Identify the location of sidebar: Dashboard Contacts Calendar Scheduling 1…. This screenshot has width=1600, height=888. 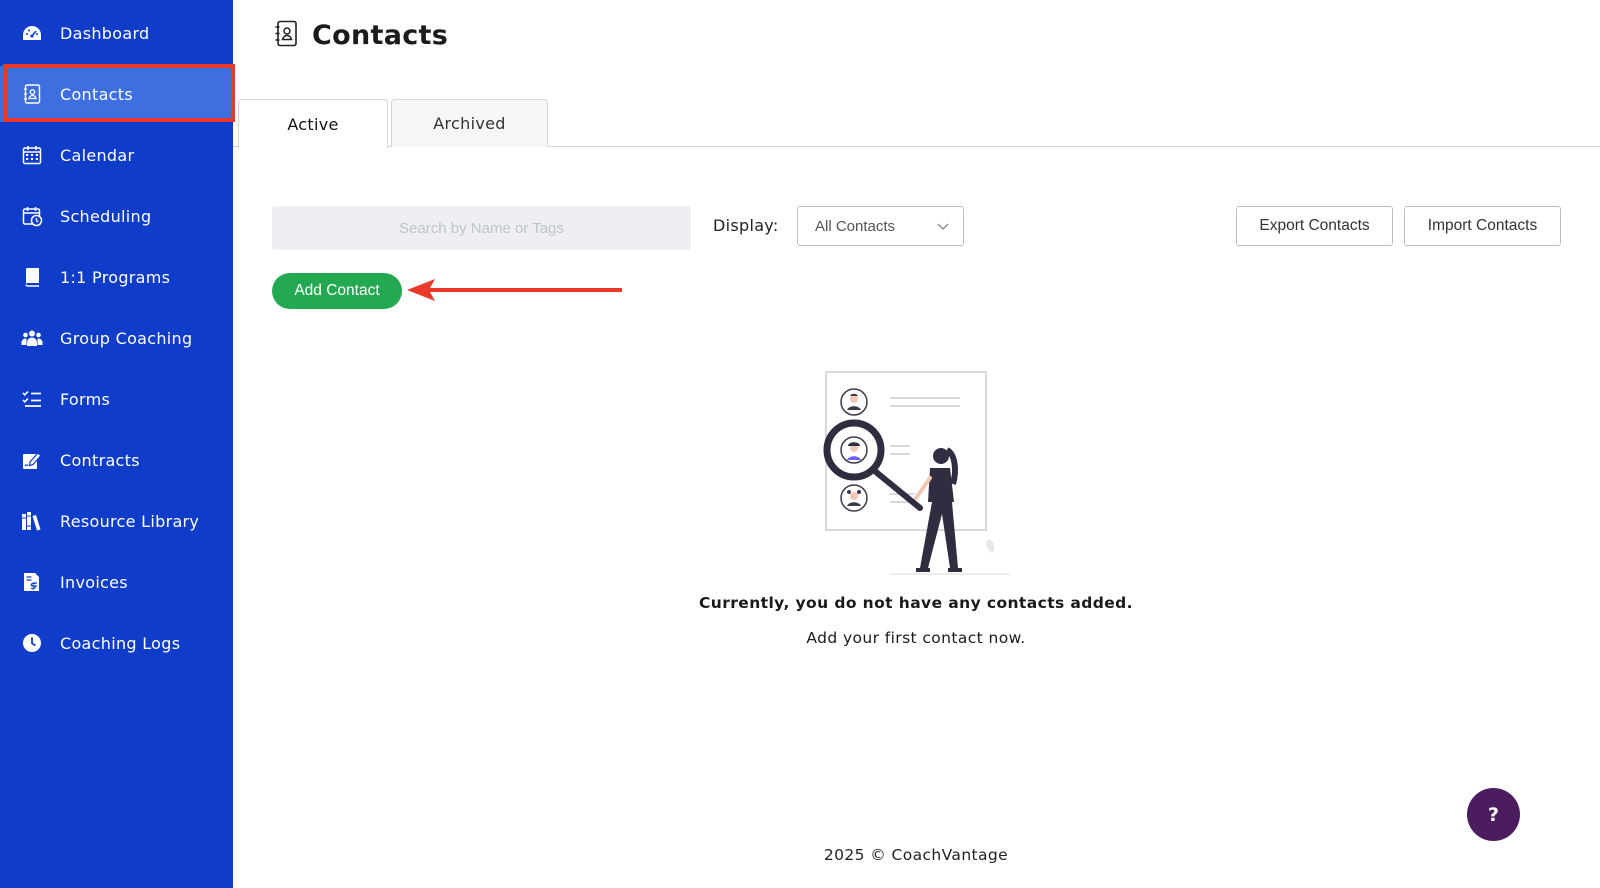
(116, 444).